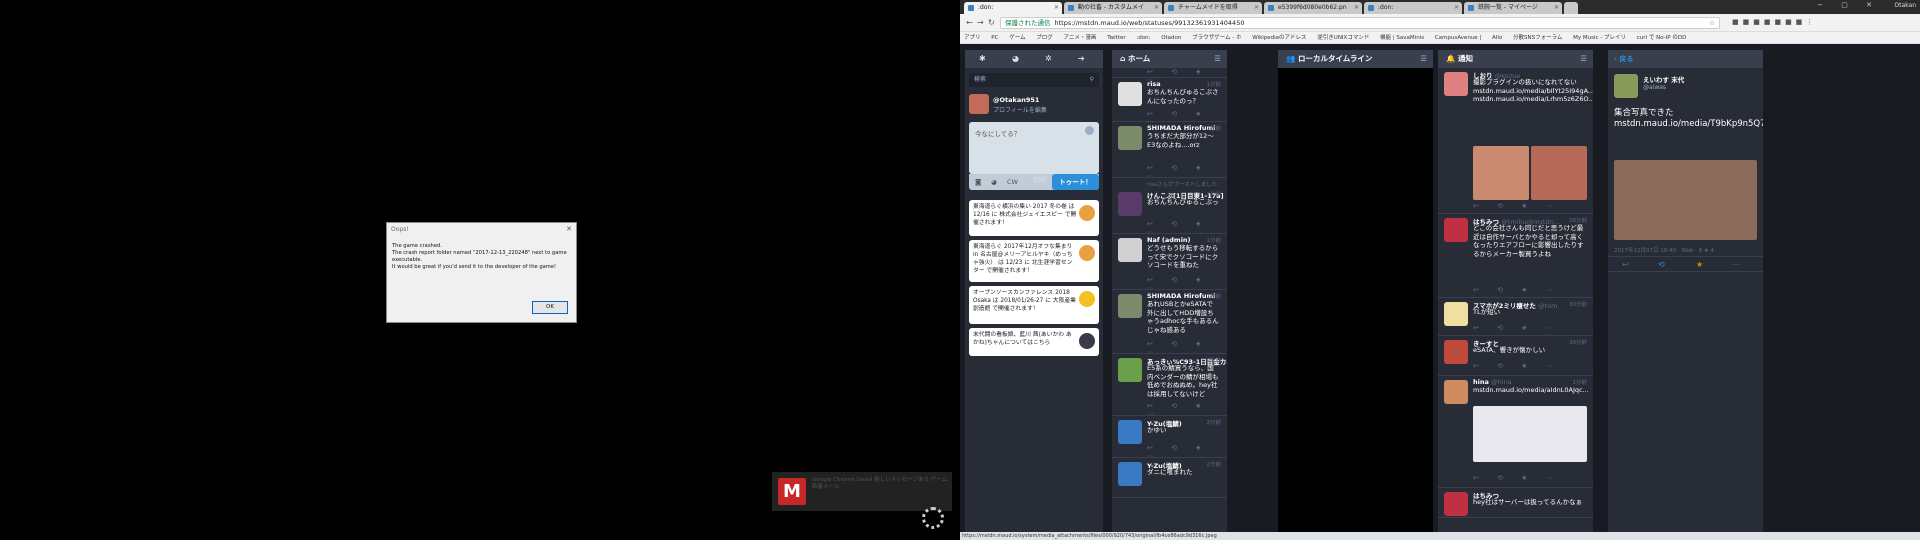 This screenshot has height=540, width=1920. Describe the element at coordinates (982, 58) in the screenshot. I see `asterisk-icon: ✱` at that location.